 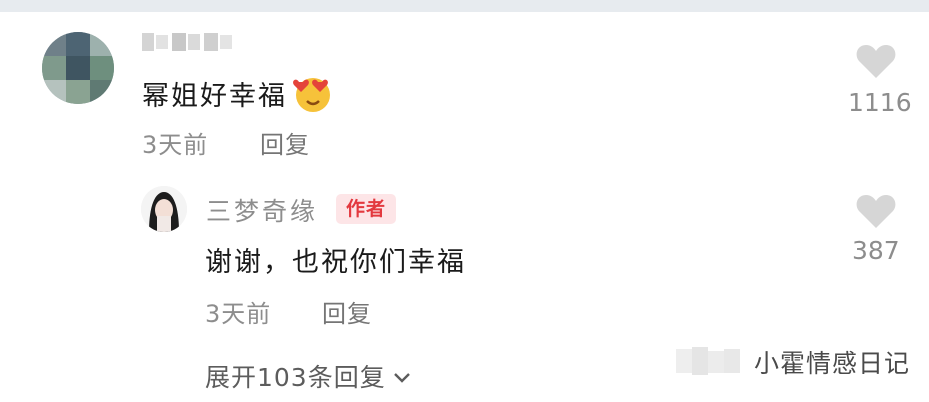 I want to click on expand-replies-button: 展开103条回复, so click(x=308, y=376).